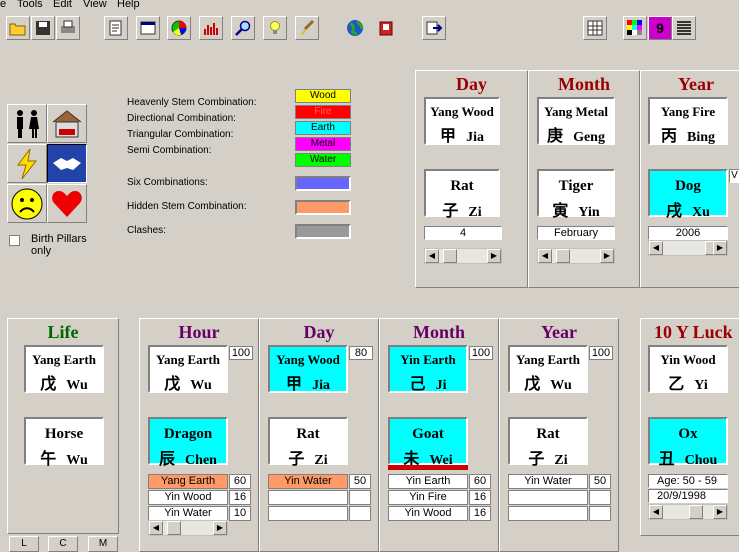  What do you see at coordinates (536, 459) in the screenshot?
I see `branch-char: 子` at bounding box center [536, 459].